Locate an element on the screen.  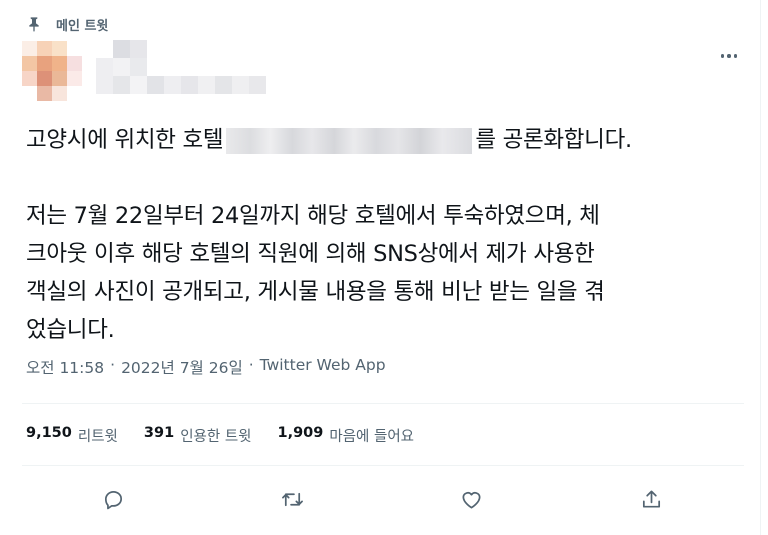
retweet-button is located at coordinates (292, 499).